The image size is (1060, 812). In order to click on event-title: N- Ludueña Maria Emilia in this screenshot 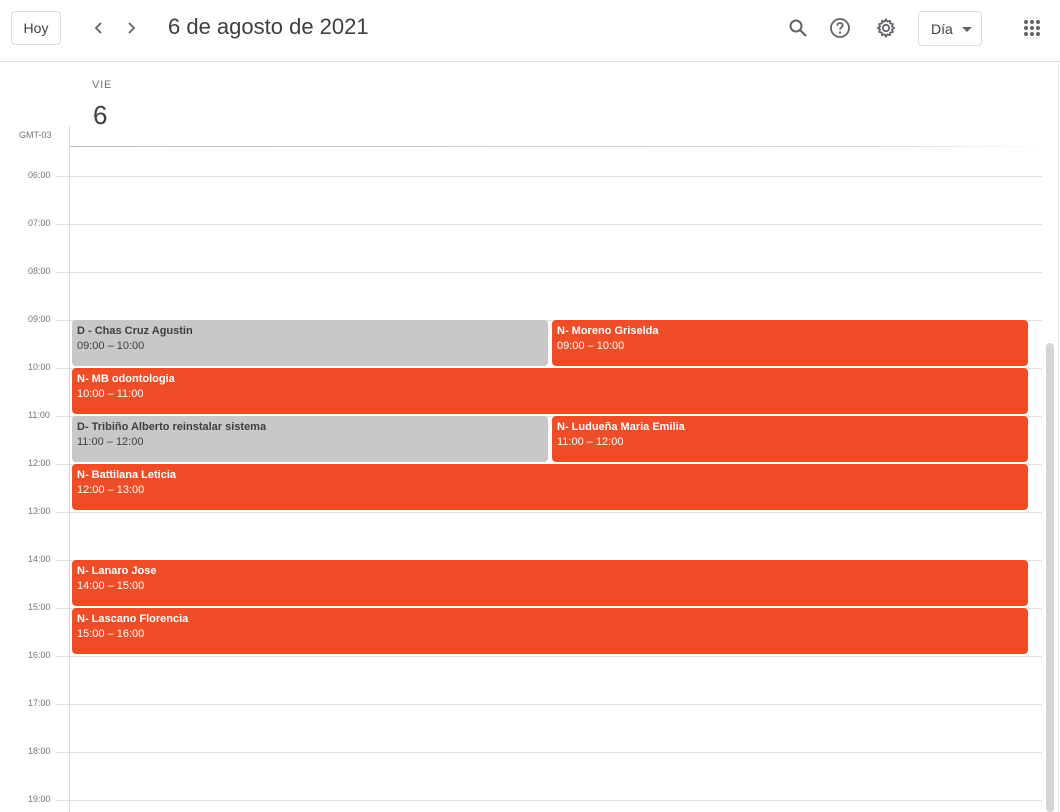, I will do `click(621, 427)`.